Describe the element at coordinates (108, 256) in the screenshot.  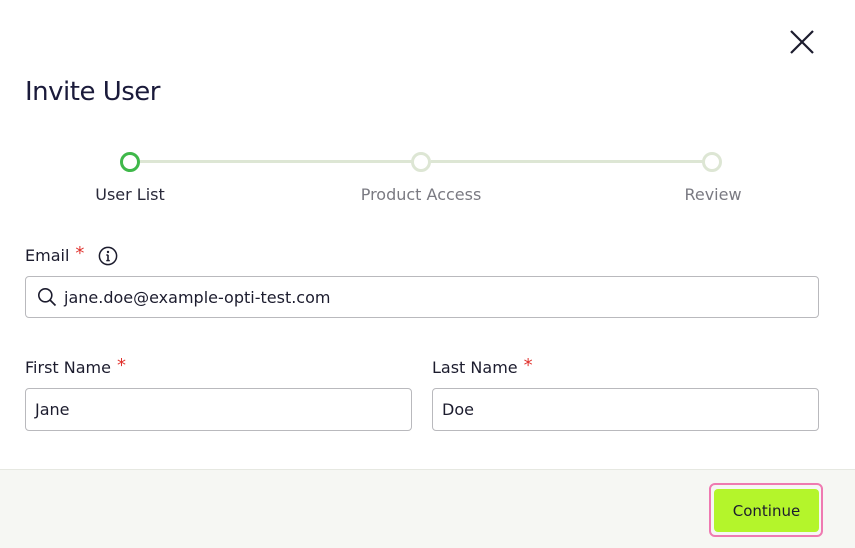
I see `info-icon` at that location.